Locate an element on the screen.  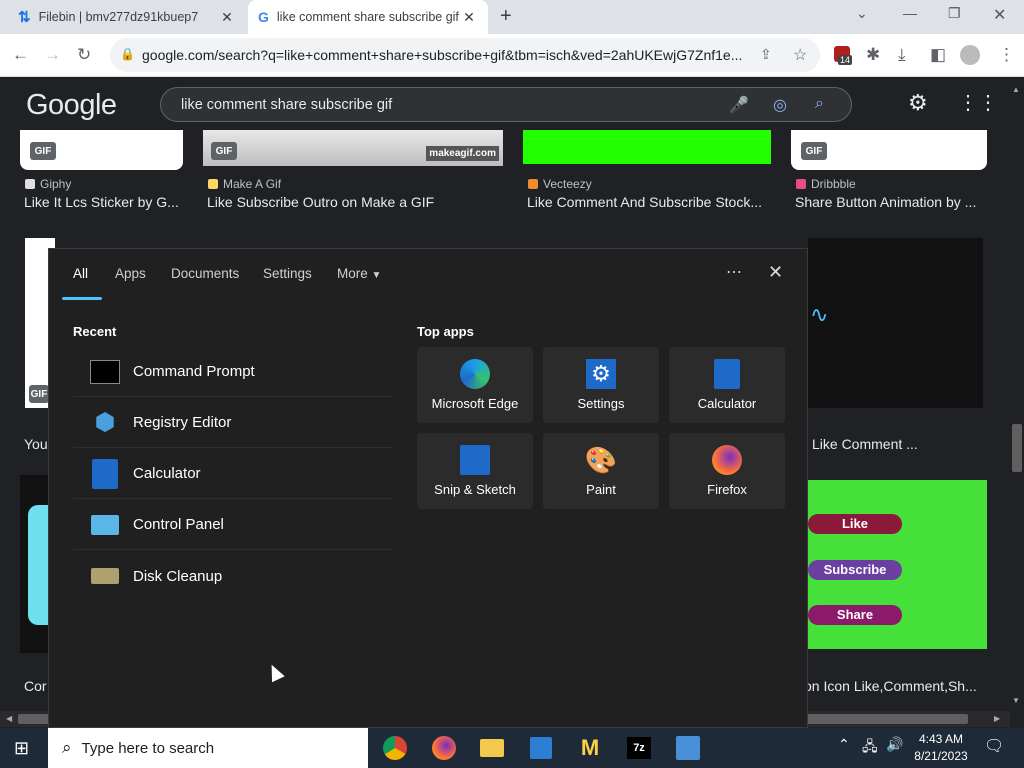
result-source: Dribbble is located at coordinates (826, 184).